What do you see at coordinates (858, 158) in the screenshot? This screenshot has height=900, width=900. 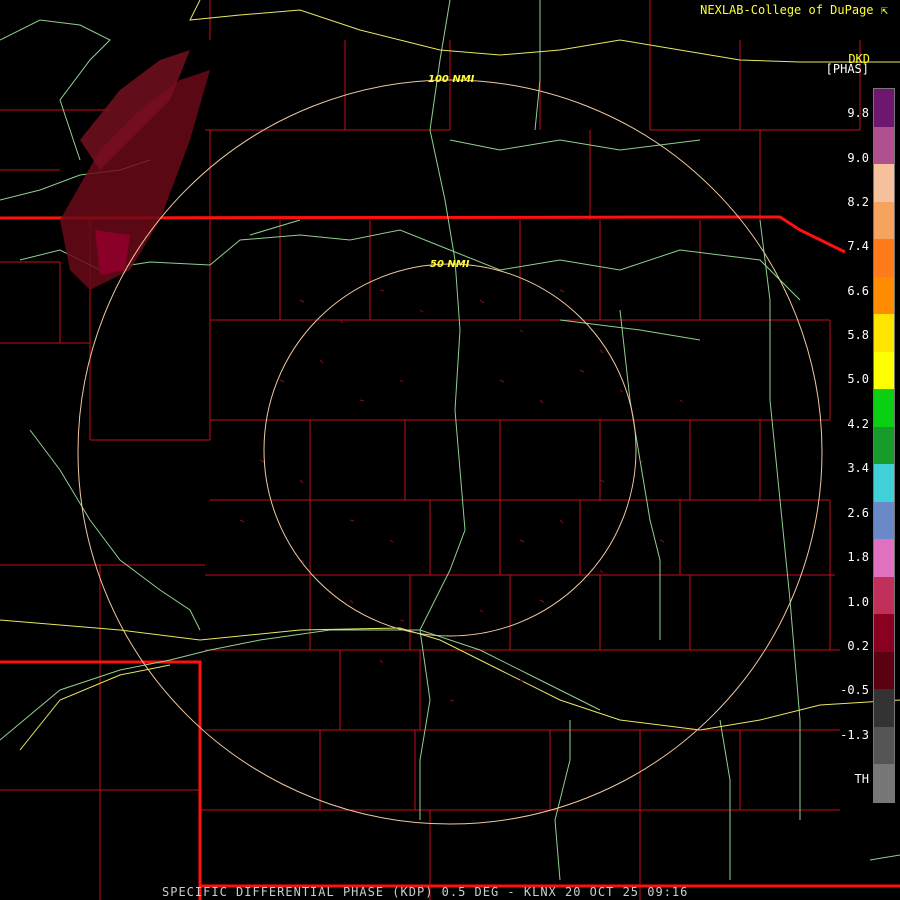 I see `legend-label: 9.0` at bounding box center [858, 158].